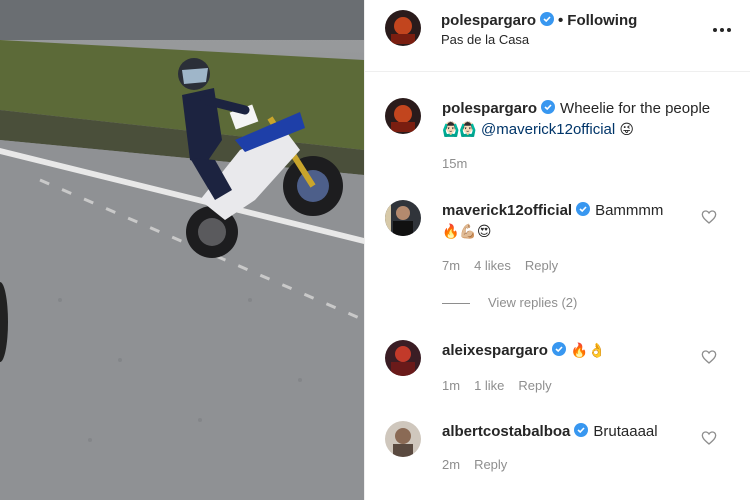  I want to click on view-replies-button: View replies (2), so click(509, 302).